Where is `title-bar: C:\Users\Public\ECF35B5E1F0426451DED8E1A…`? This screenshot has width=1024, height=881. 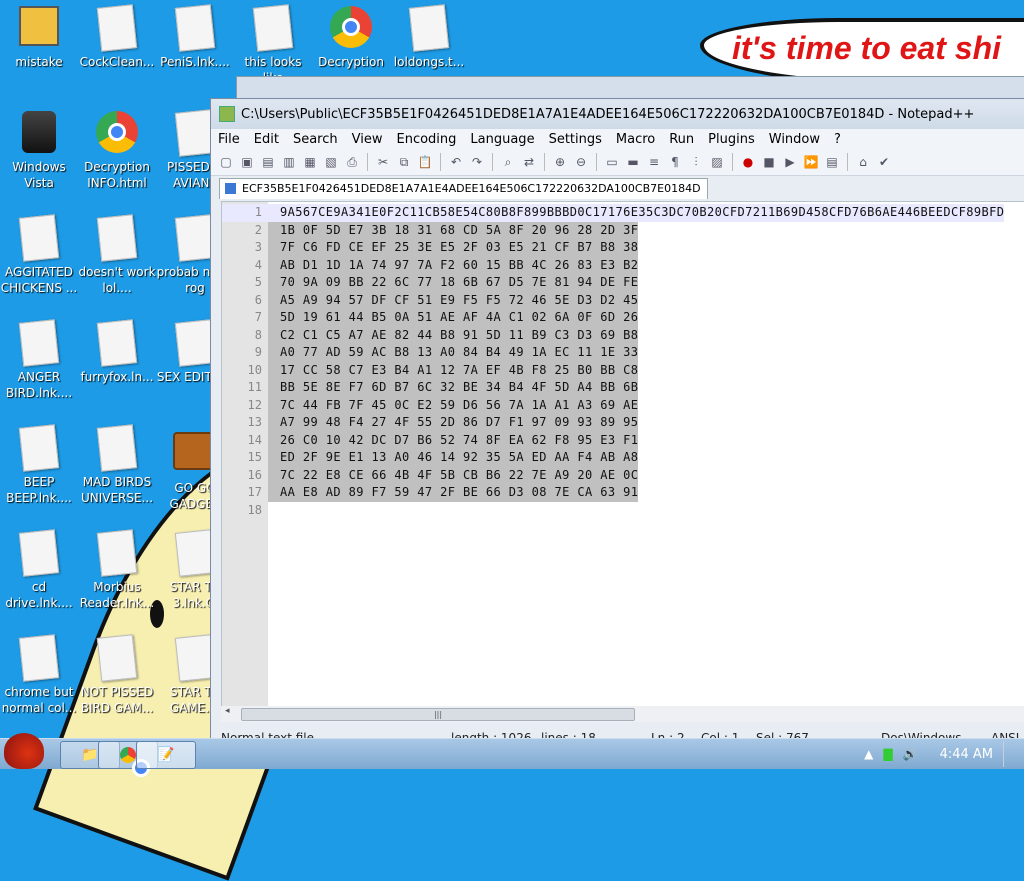 title-bar: C:\Users\Public\ECF35B5E1F0426451DED8E1A… is located at coordinates (617, 114).